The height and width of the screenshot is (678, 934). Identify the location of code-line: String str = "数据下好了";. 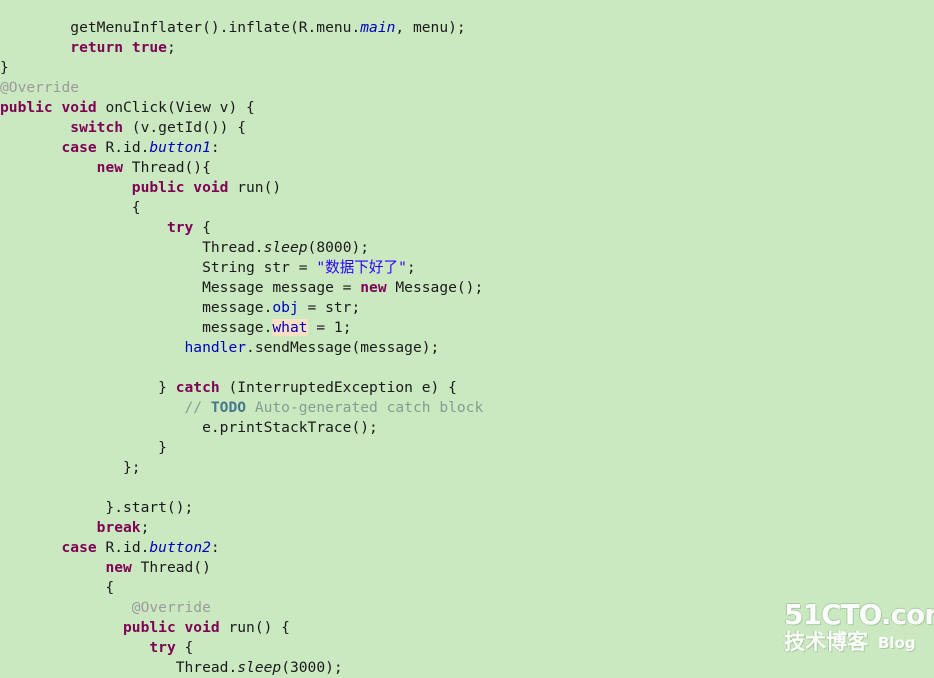
(241, 268).